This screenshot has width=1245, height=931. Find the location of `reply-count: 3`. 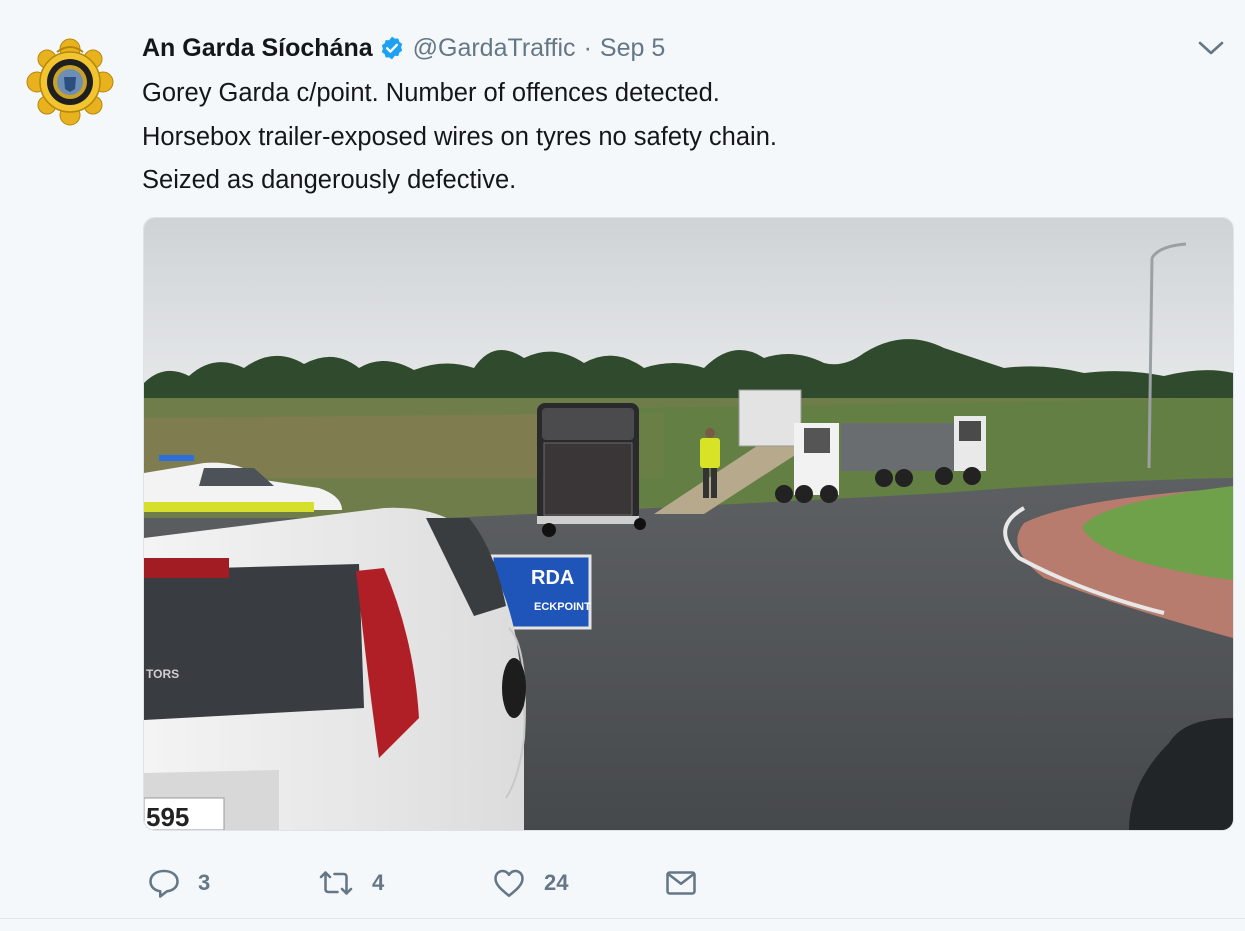

reply-count: 3 is located at coordinates (204, 882).